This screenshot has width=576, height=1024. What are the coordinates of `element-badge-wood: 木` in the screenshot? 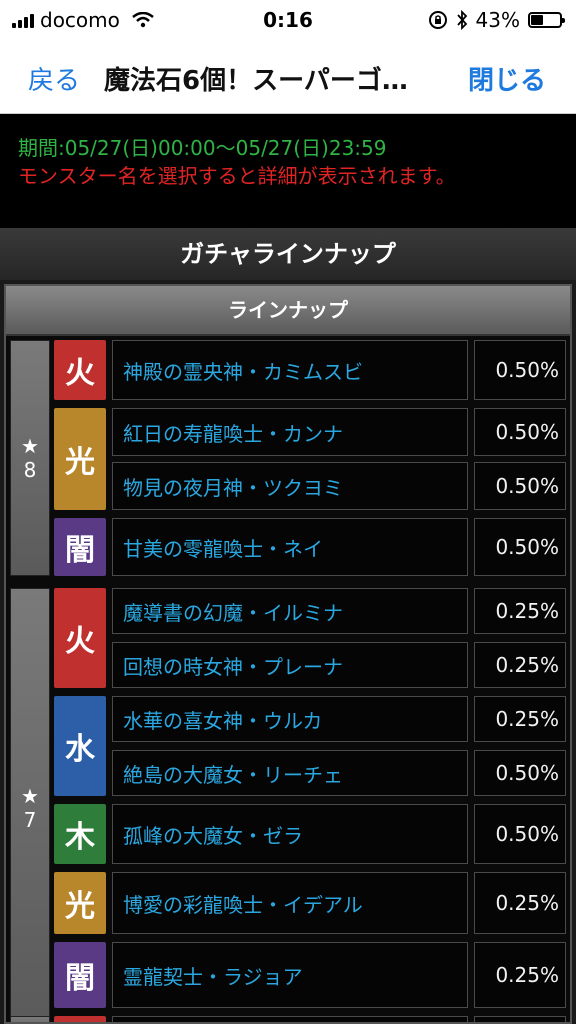 It's located at (80, 834).